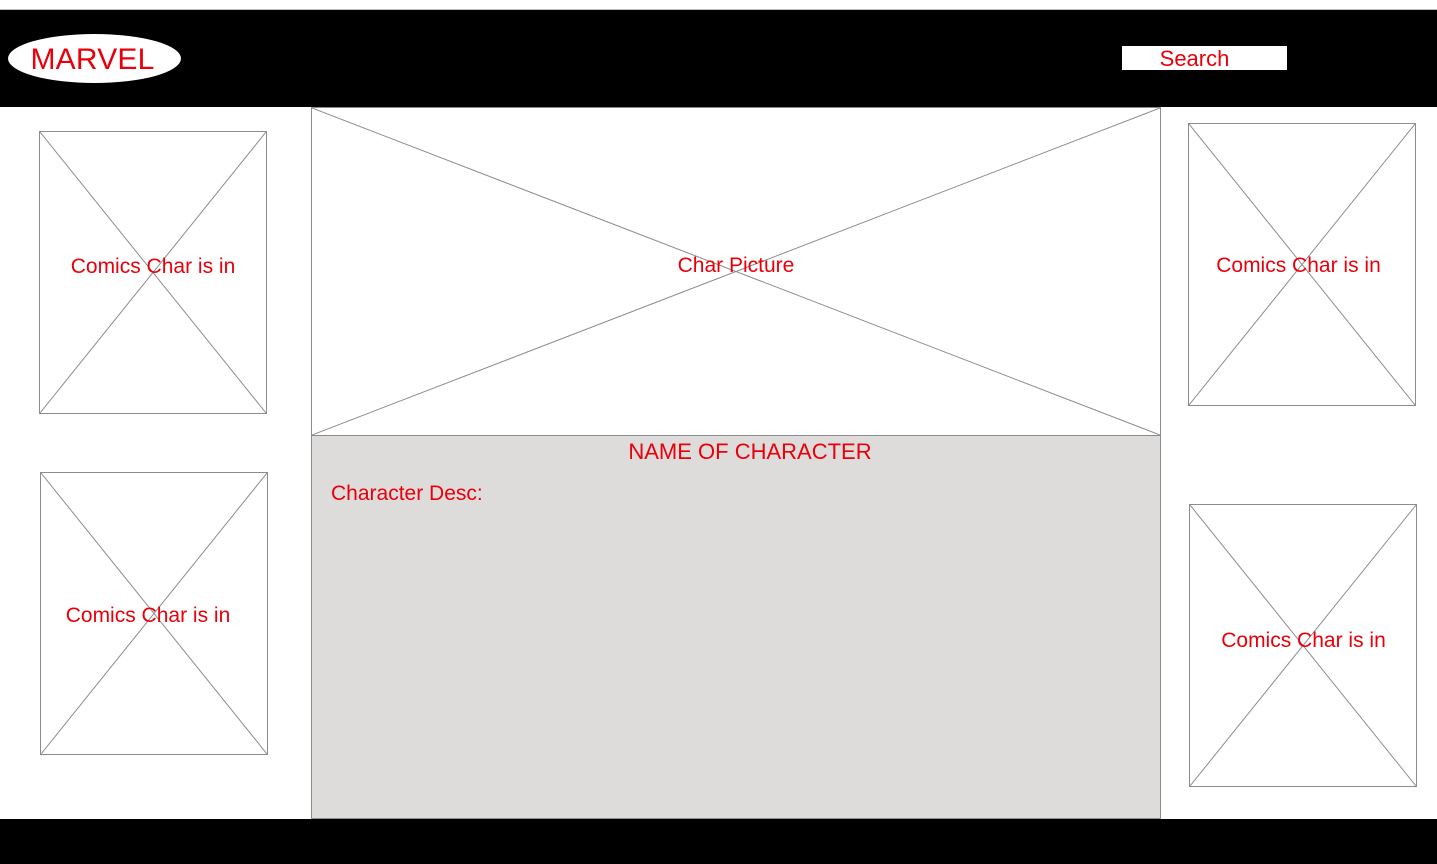  I want to click on character-description-label: Character Desc:, so click(407, 493).